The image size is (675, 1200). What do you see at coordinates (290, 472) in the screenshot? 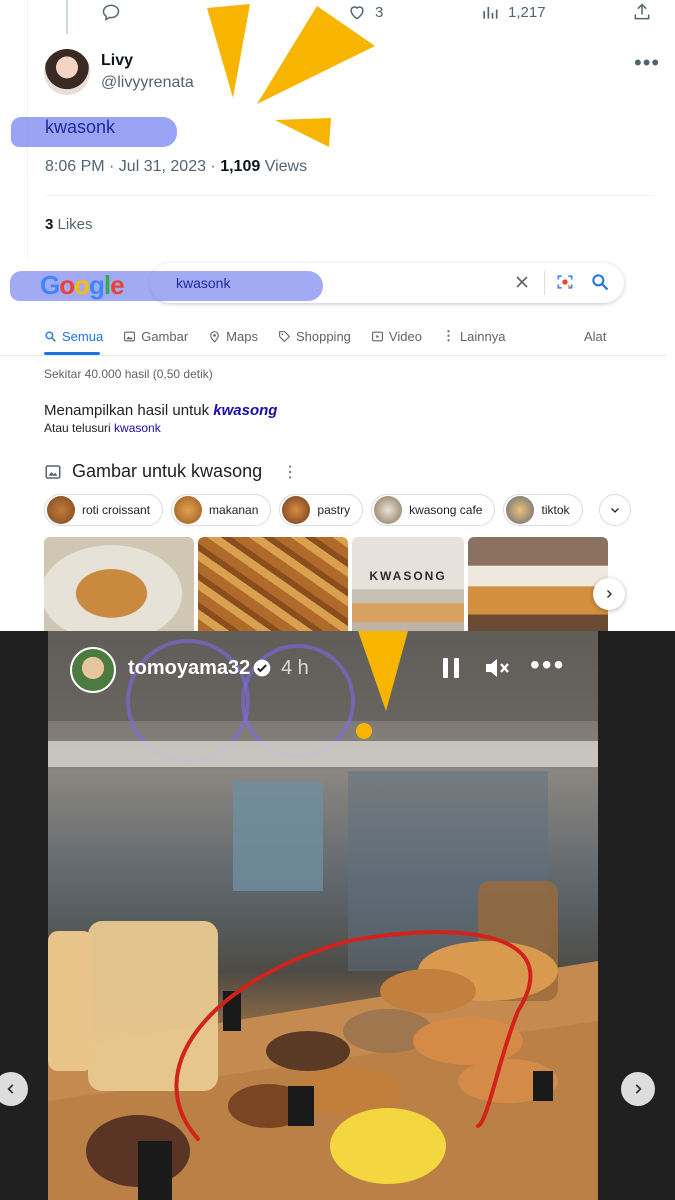
I see `more-vert-icon: ⋮` at bounding box center [290, 472].